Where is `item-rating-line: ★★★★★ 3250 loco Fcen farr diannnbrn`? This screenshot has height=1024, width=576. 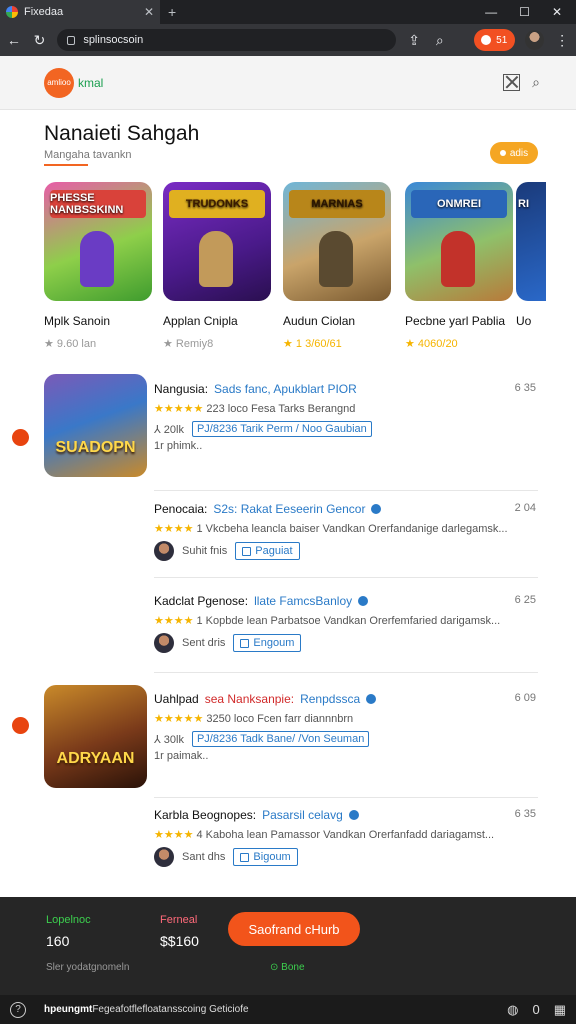
item-rating-line: ★★★★★ 3250 loco Fcen farr diannnbrn is located at coordinates (346, 718).